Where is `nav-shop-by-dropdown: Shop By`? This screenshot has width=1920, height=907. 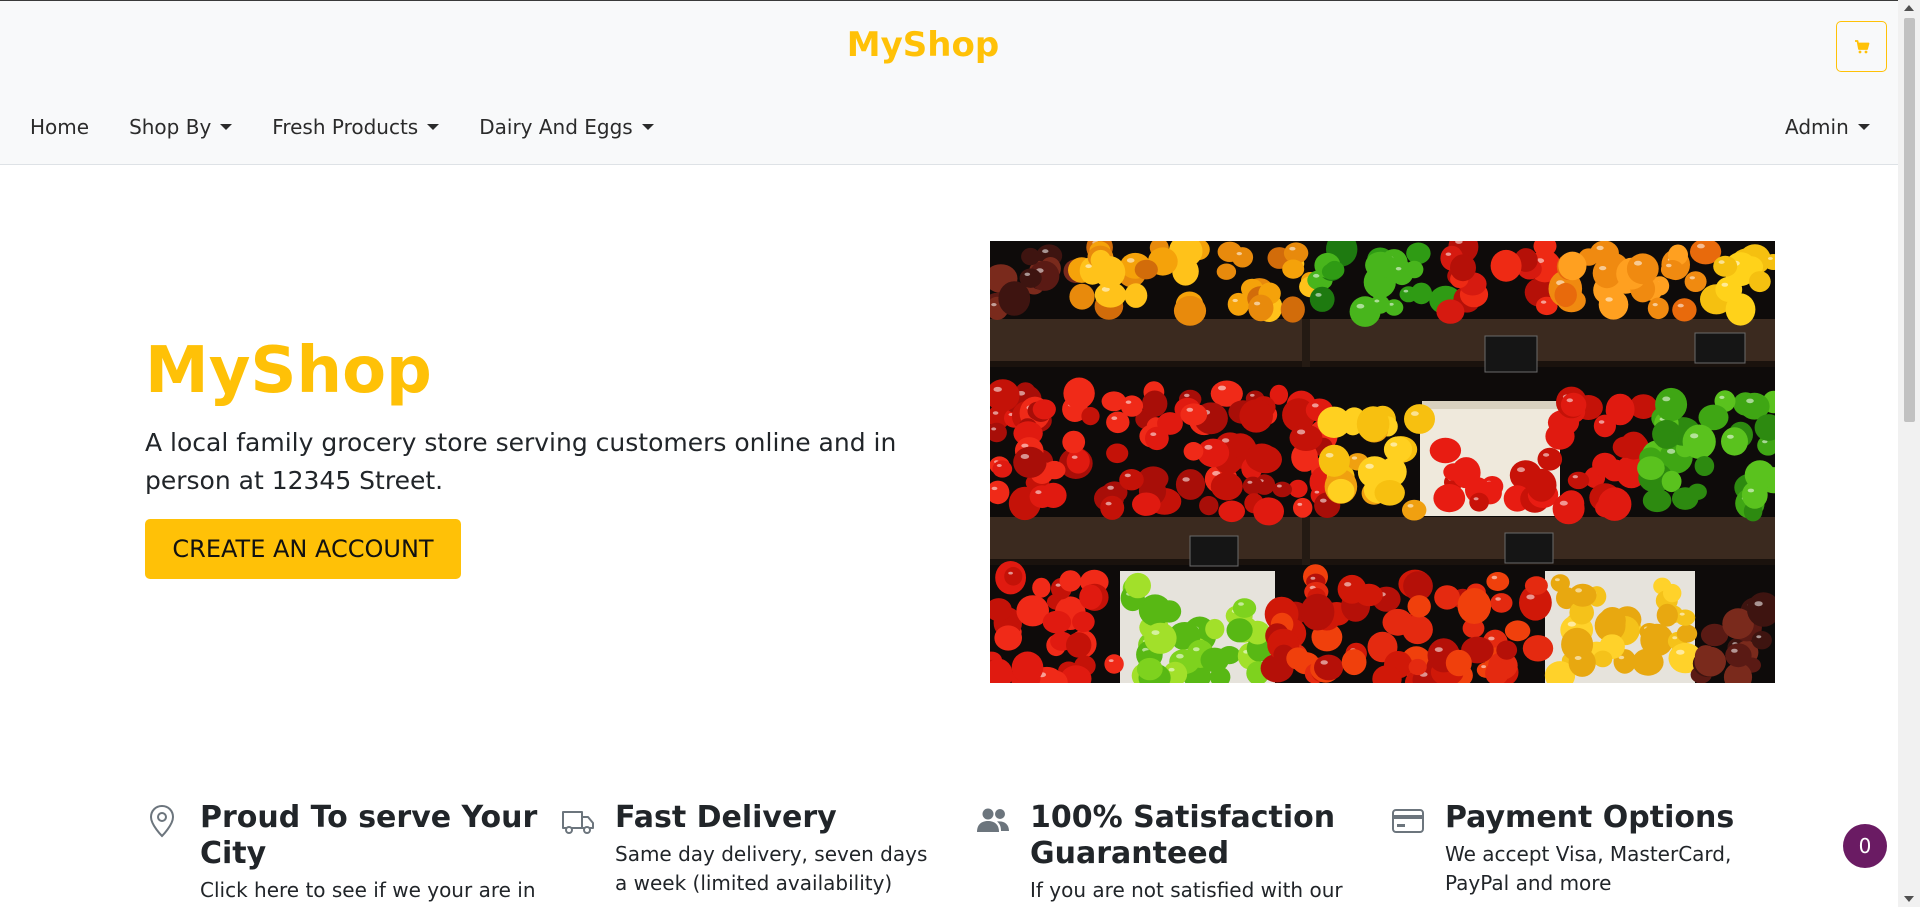
nav-shop-by-dropdown: Shop By is located at coordinates (181, 127).